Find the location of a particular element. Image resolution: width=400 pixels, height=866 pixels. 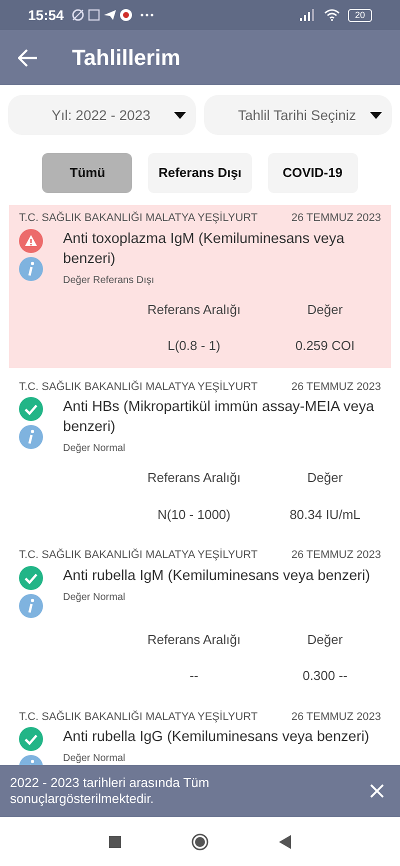

result-value: 0.300 -- is located at coordinates (325, 676).